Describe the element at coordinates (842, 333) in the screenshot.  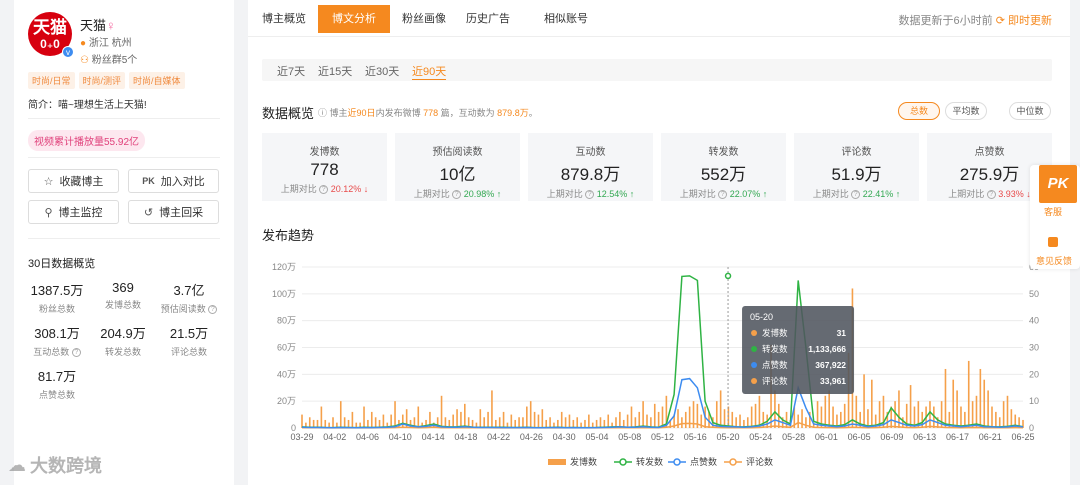
I see `tooltip-value: 31` at that location.